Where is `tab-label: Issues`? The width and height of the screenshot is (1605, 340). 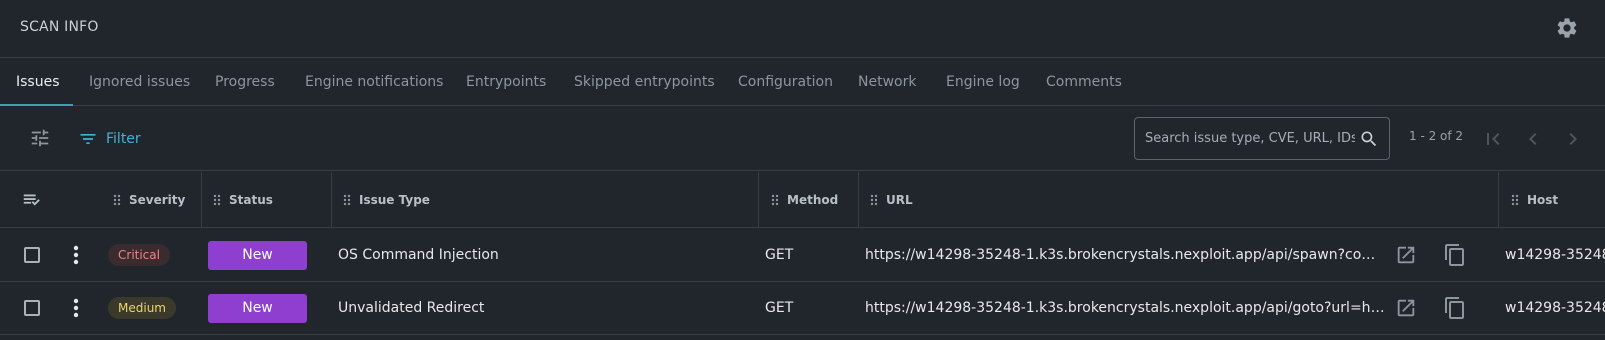
tab-label: Issues is located at coordinates (38, 82).